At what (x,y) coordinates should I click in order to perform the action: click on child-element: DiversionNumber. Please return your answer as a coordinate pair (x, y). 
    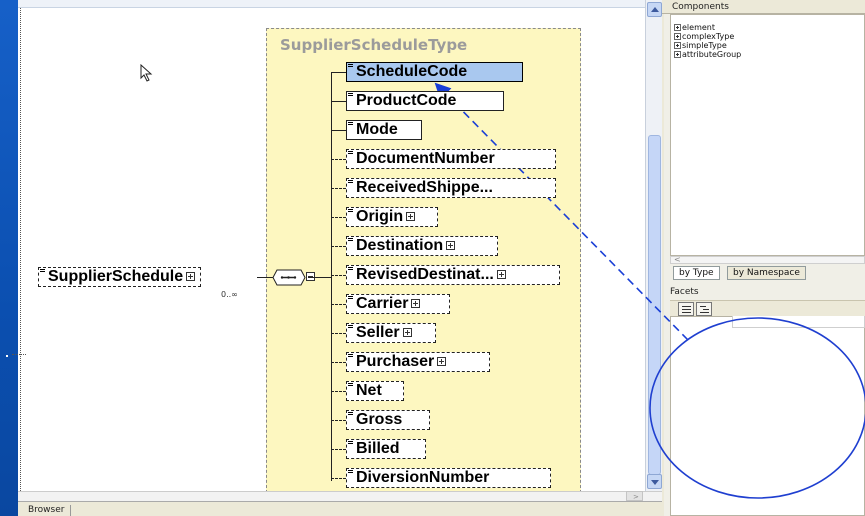
    Looking at the image, I should click on (448, 478).